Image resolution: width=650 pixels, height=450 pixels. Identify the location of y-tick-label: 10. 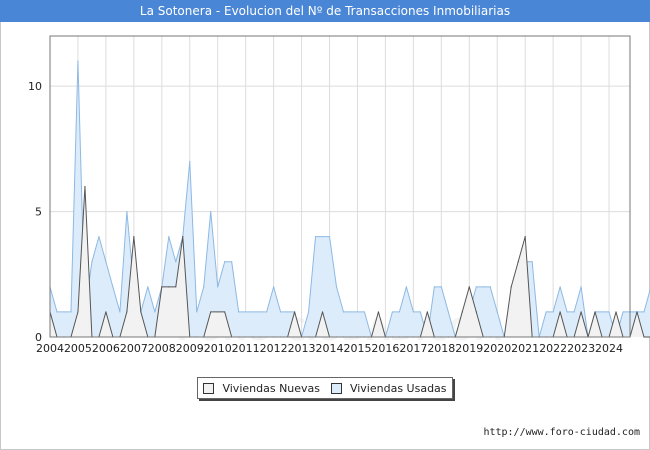
(35, 86).